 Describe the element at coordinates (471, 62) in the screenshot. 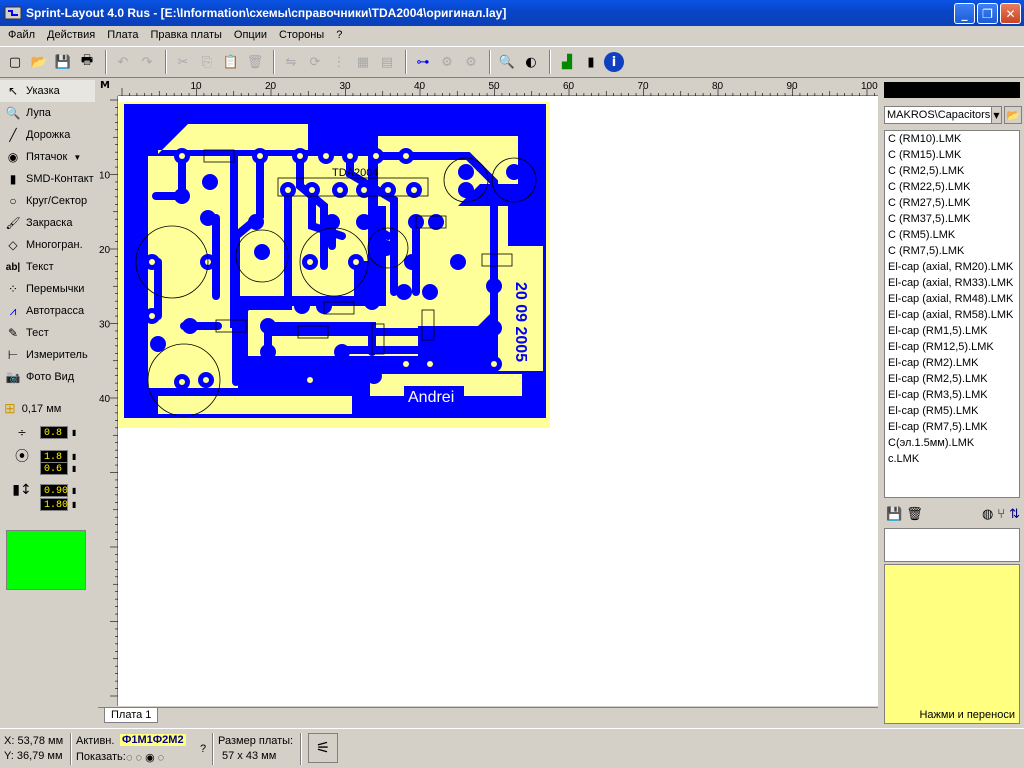

I see `net-icon: ⚙` at that location.